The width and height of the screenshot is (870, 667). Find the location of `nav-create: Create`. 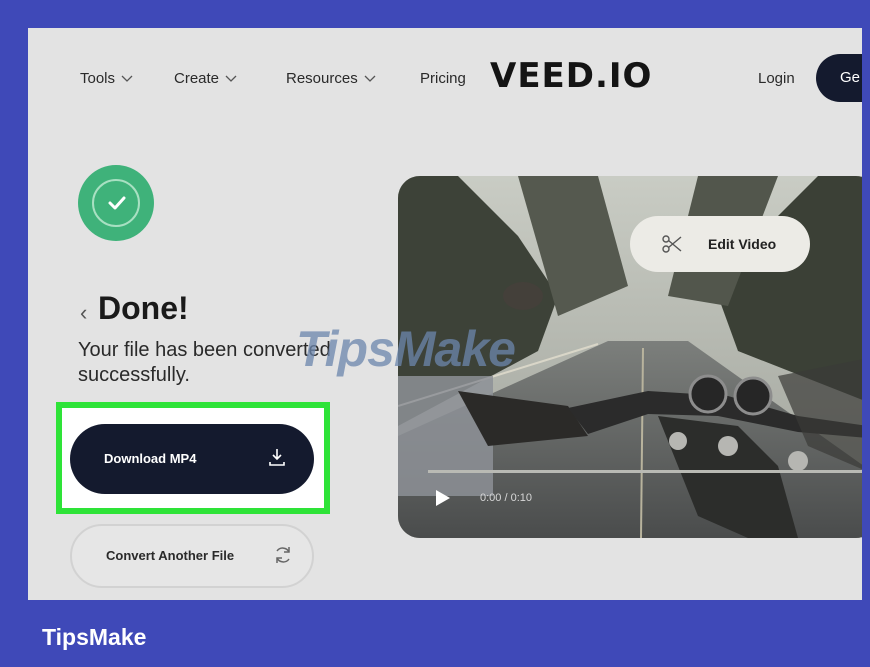

nav-create: Create is located at coordinates (205, 78).